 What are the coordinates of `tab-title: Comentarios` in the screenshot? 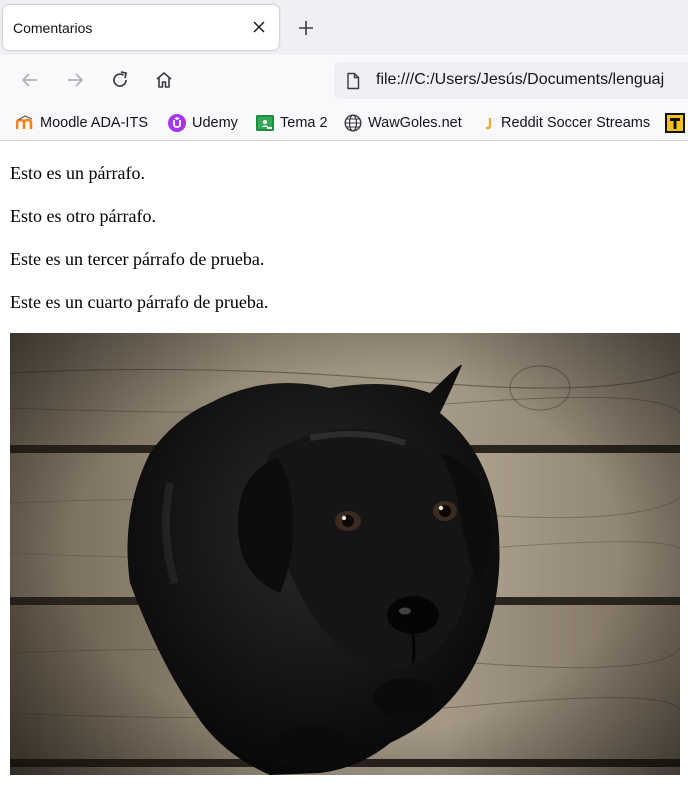 It's located at (53, 28).